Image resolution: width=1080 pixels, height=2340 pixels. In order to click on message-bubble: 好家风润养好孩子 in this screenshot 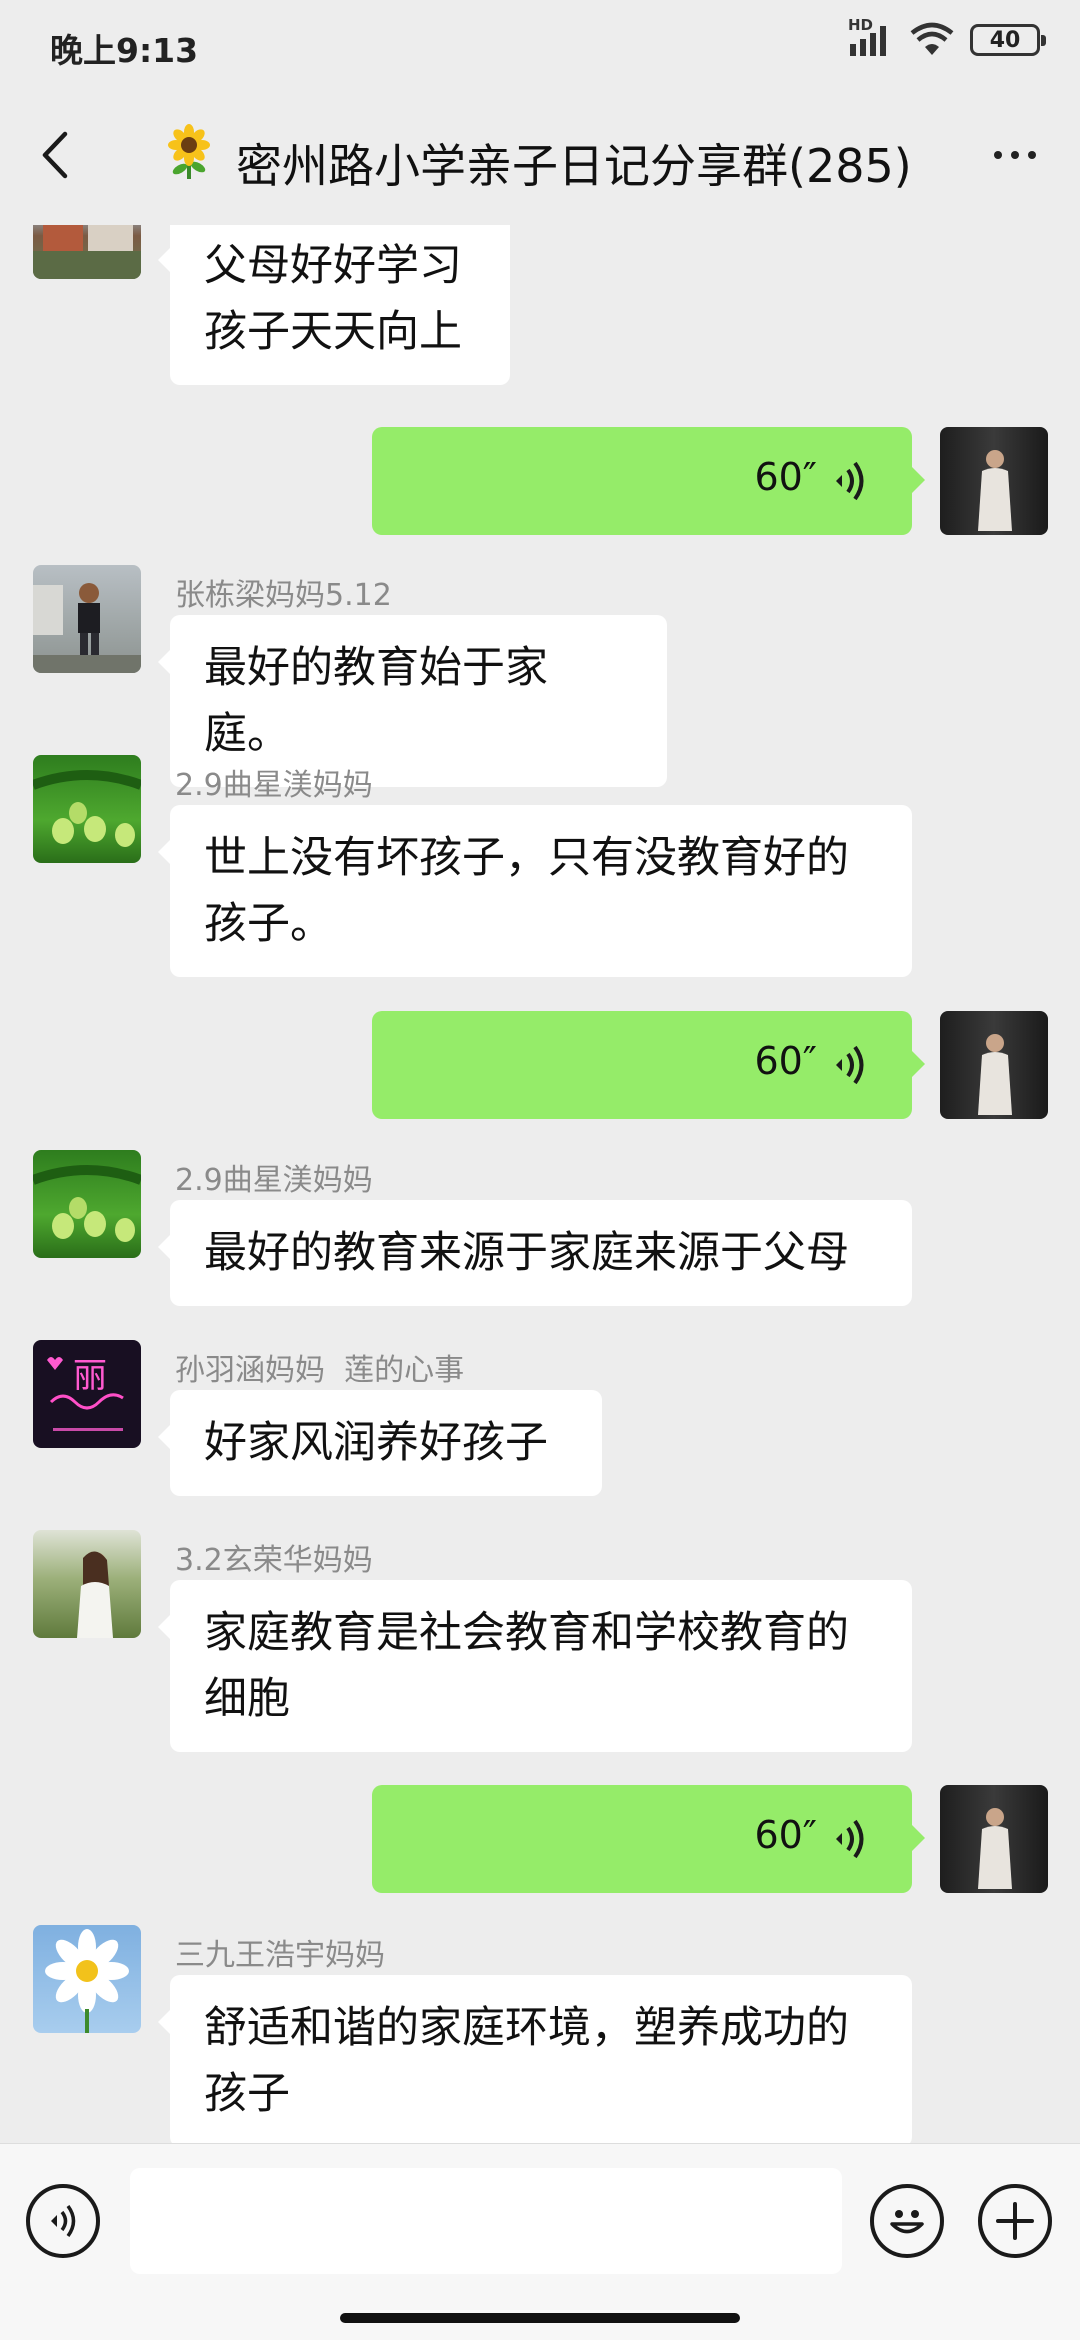, I will do `click(380, 1443)`.